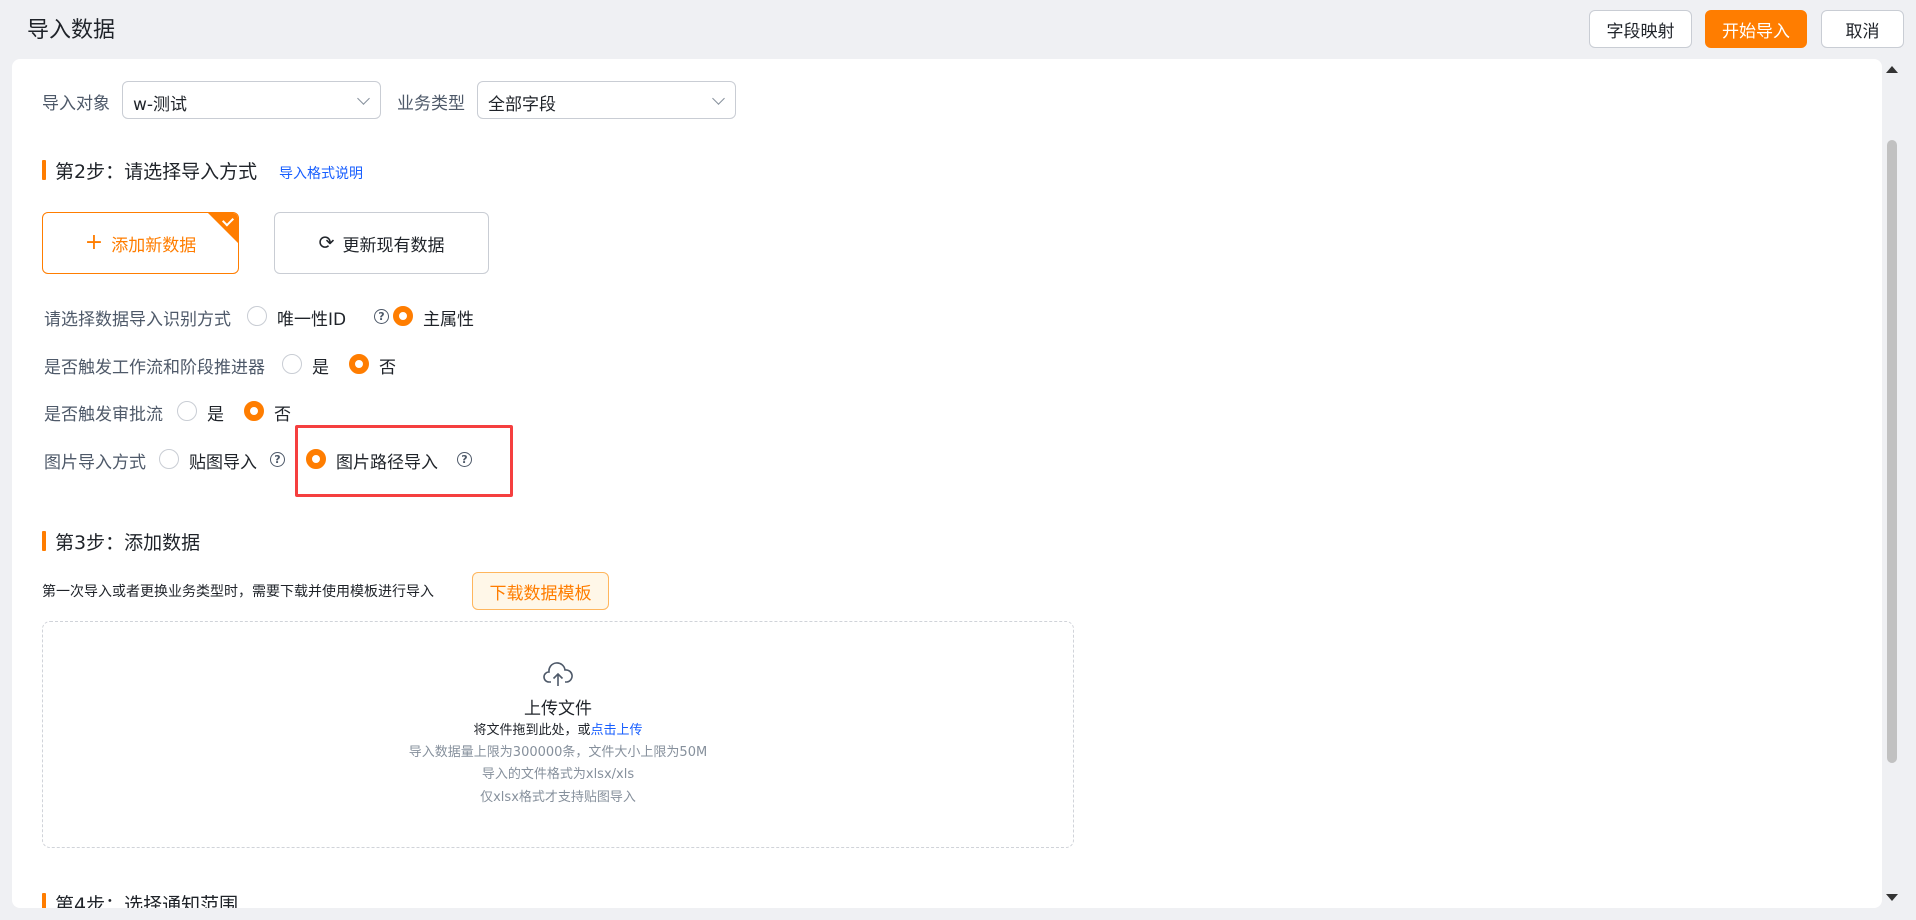 The height and width of the screenshot is (920, 1916). What do you see at coordinates (359, 364) in the screenshot?
I see `radio-workflow-no` at bounding box center [359, 364].